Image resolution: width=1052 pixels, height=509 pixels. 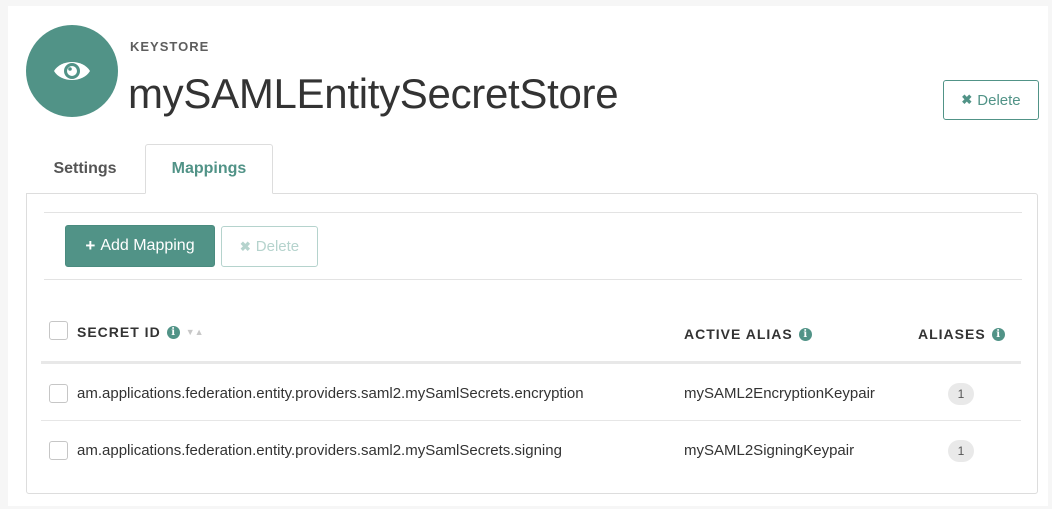 I want to click on active-alias-cell: mySAML2EncryptionKeypair, so click(x=779, y=393).